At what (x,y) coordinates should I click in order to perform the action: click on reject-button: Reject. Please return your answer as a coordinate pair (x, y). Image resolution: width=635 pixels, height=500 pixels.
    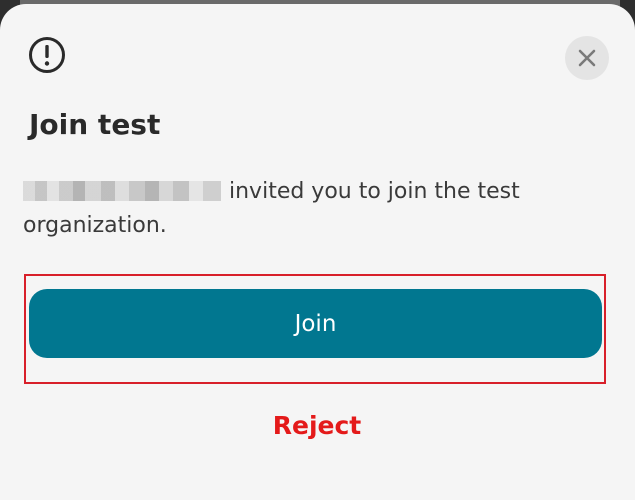
    Looking at the image, I should click on (317, 425).